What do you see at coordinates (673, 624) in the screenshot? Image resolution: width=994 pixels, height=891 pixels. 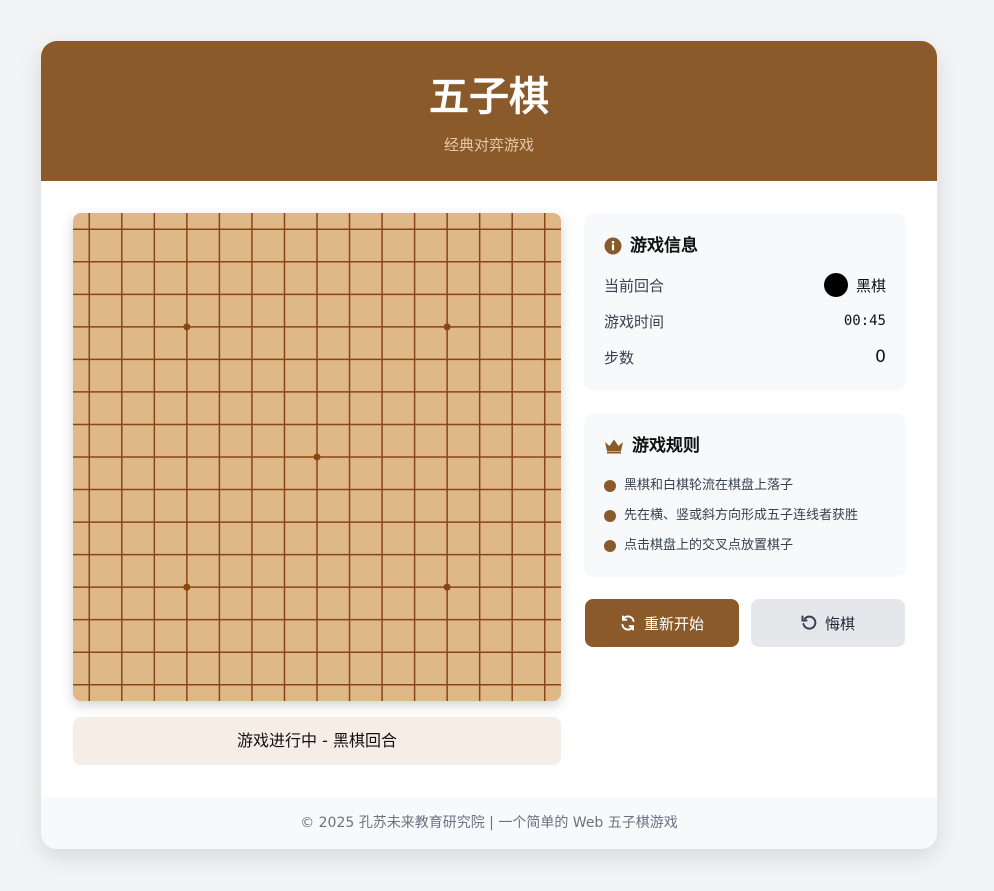 I see `restart-label: 重新开始` at bounding box center [673, 624].